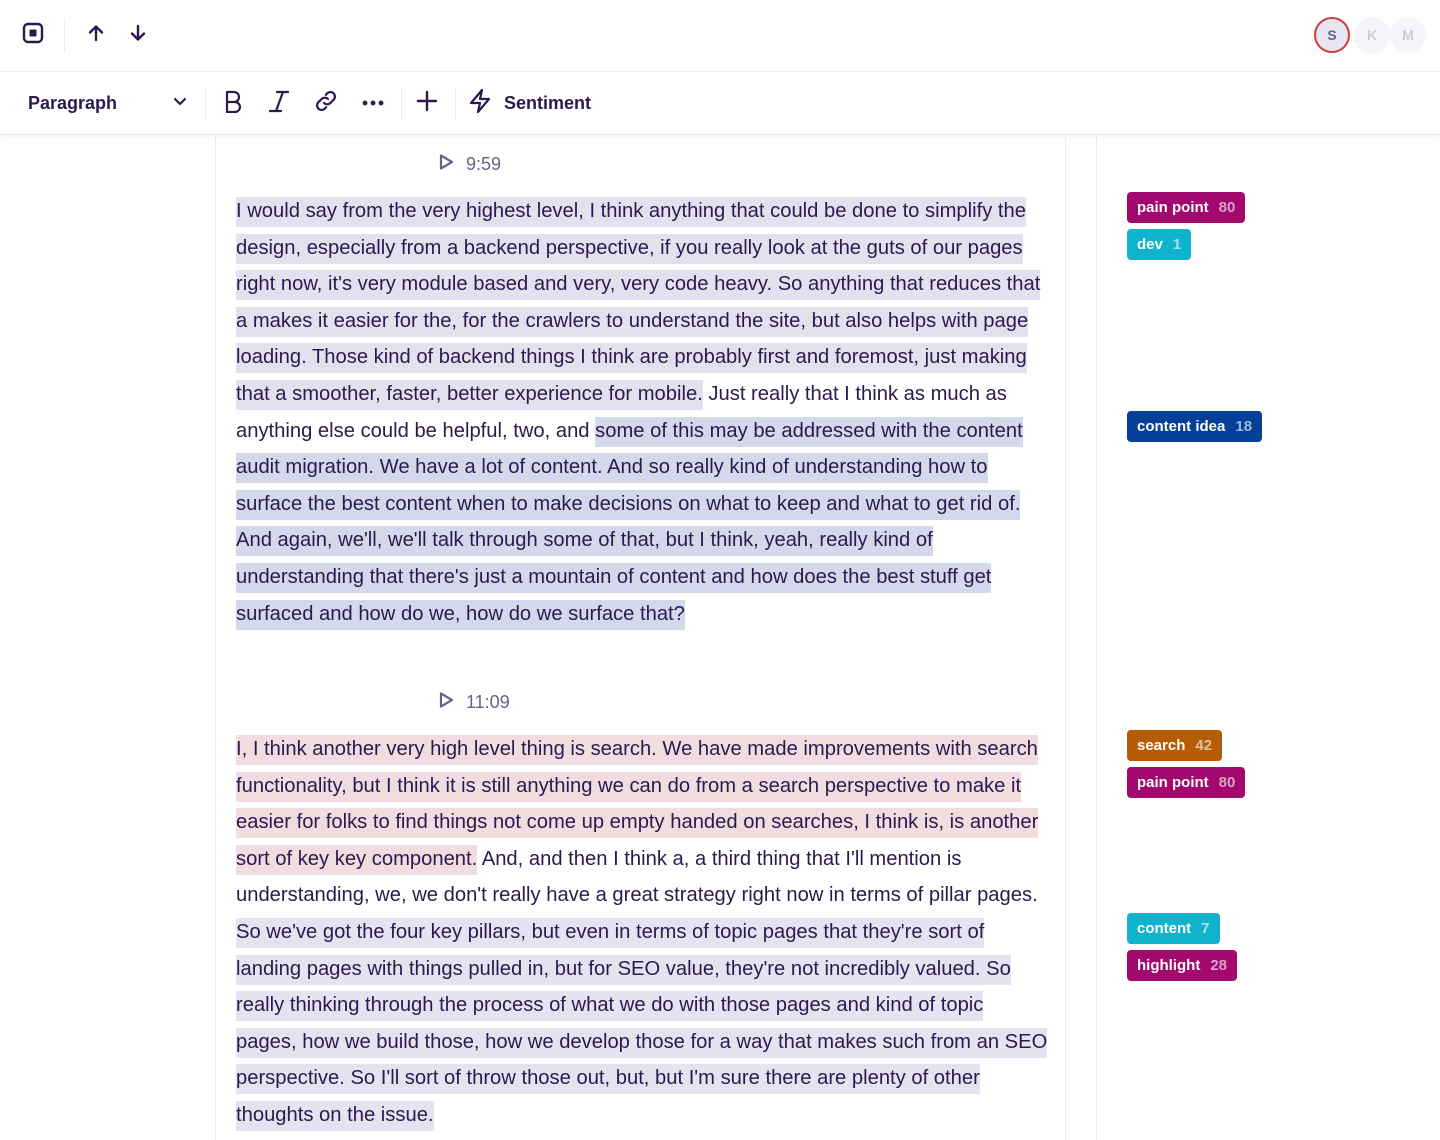  Describe the element at coordinates (548, 102) in the screenshot. I see `sentiment-label: Sentiment` at that location.